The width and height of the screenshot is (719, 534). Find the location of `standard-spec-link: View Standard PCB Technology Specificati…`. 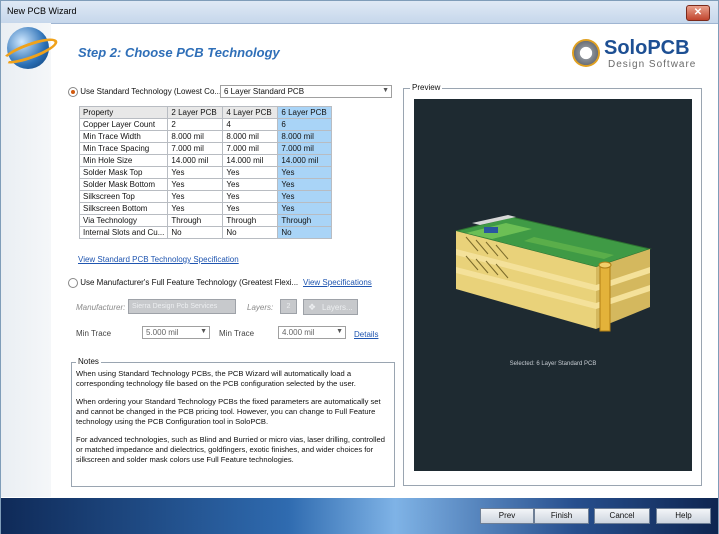

standard-spec-link: View Standard PCB Technology Specificati… is located at coordinates (158, 259).